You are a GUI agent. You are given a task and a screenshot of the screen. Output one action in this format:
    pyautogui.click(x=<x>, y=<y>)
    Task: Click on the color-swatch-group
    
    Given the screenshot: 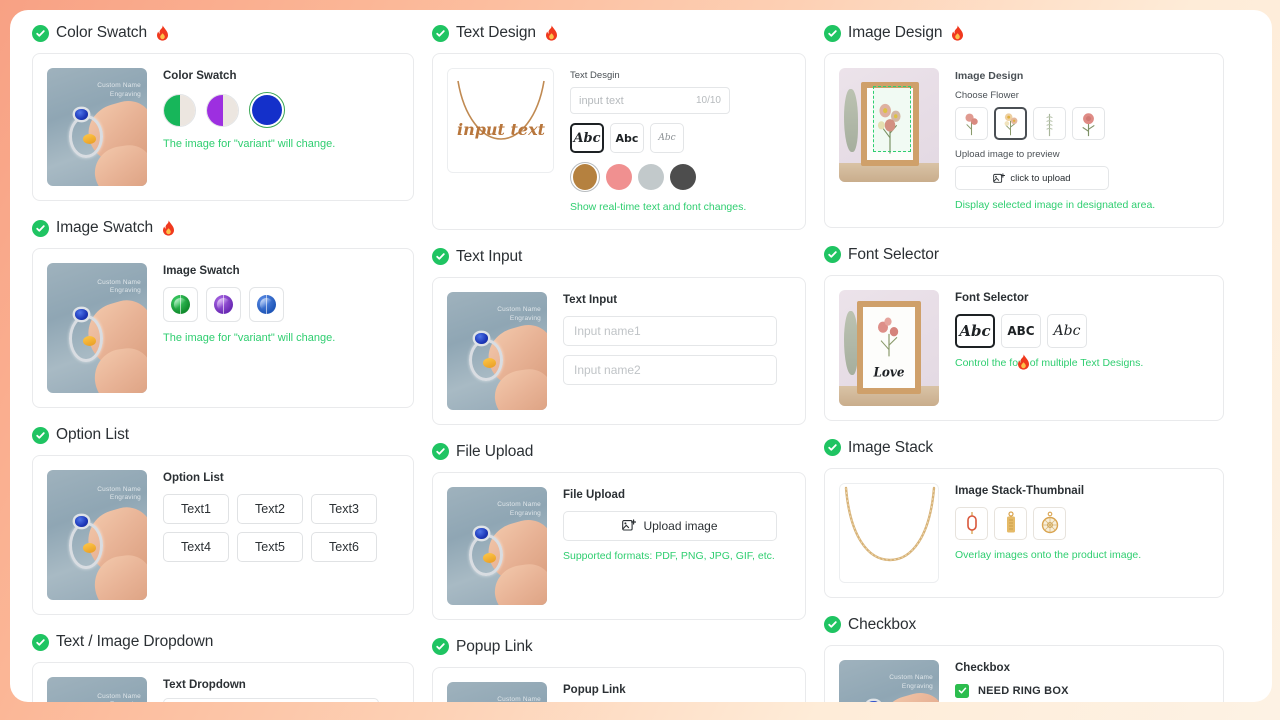 What is the action you would take?
    pyautogui.click(x=281, y=110)
    